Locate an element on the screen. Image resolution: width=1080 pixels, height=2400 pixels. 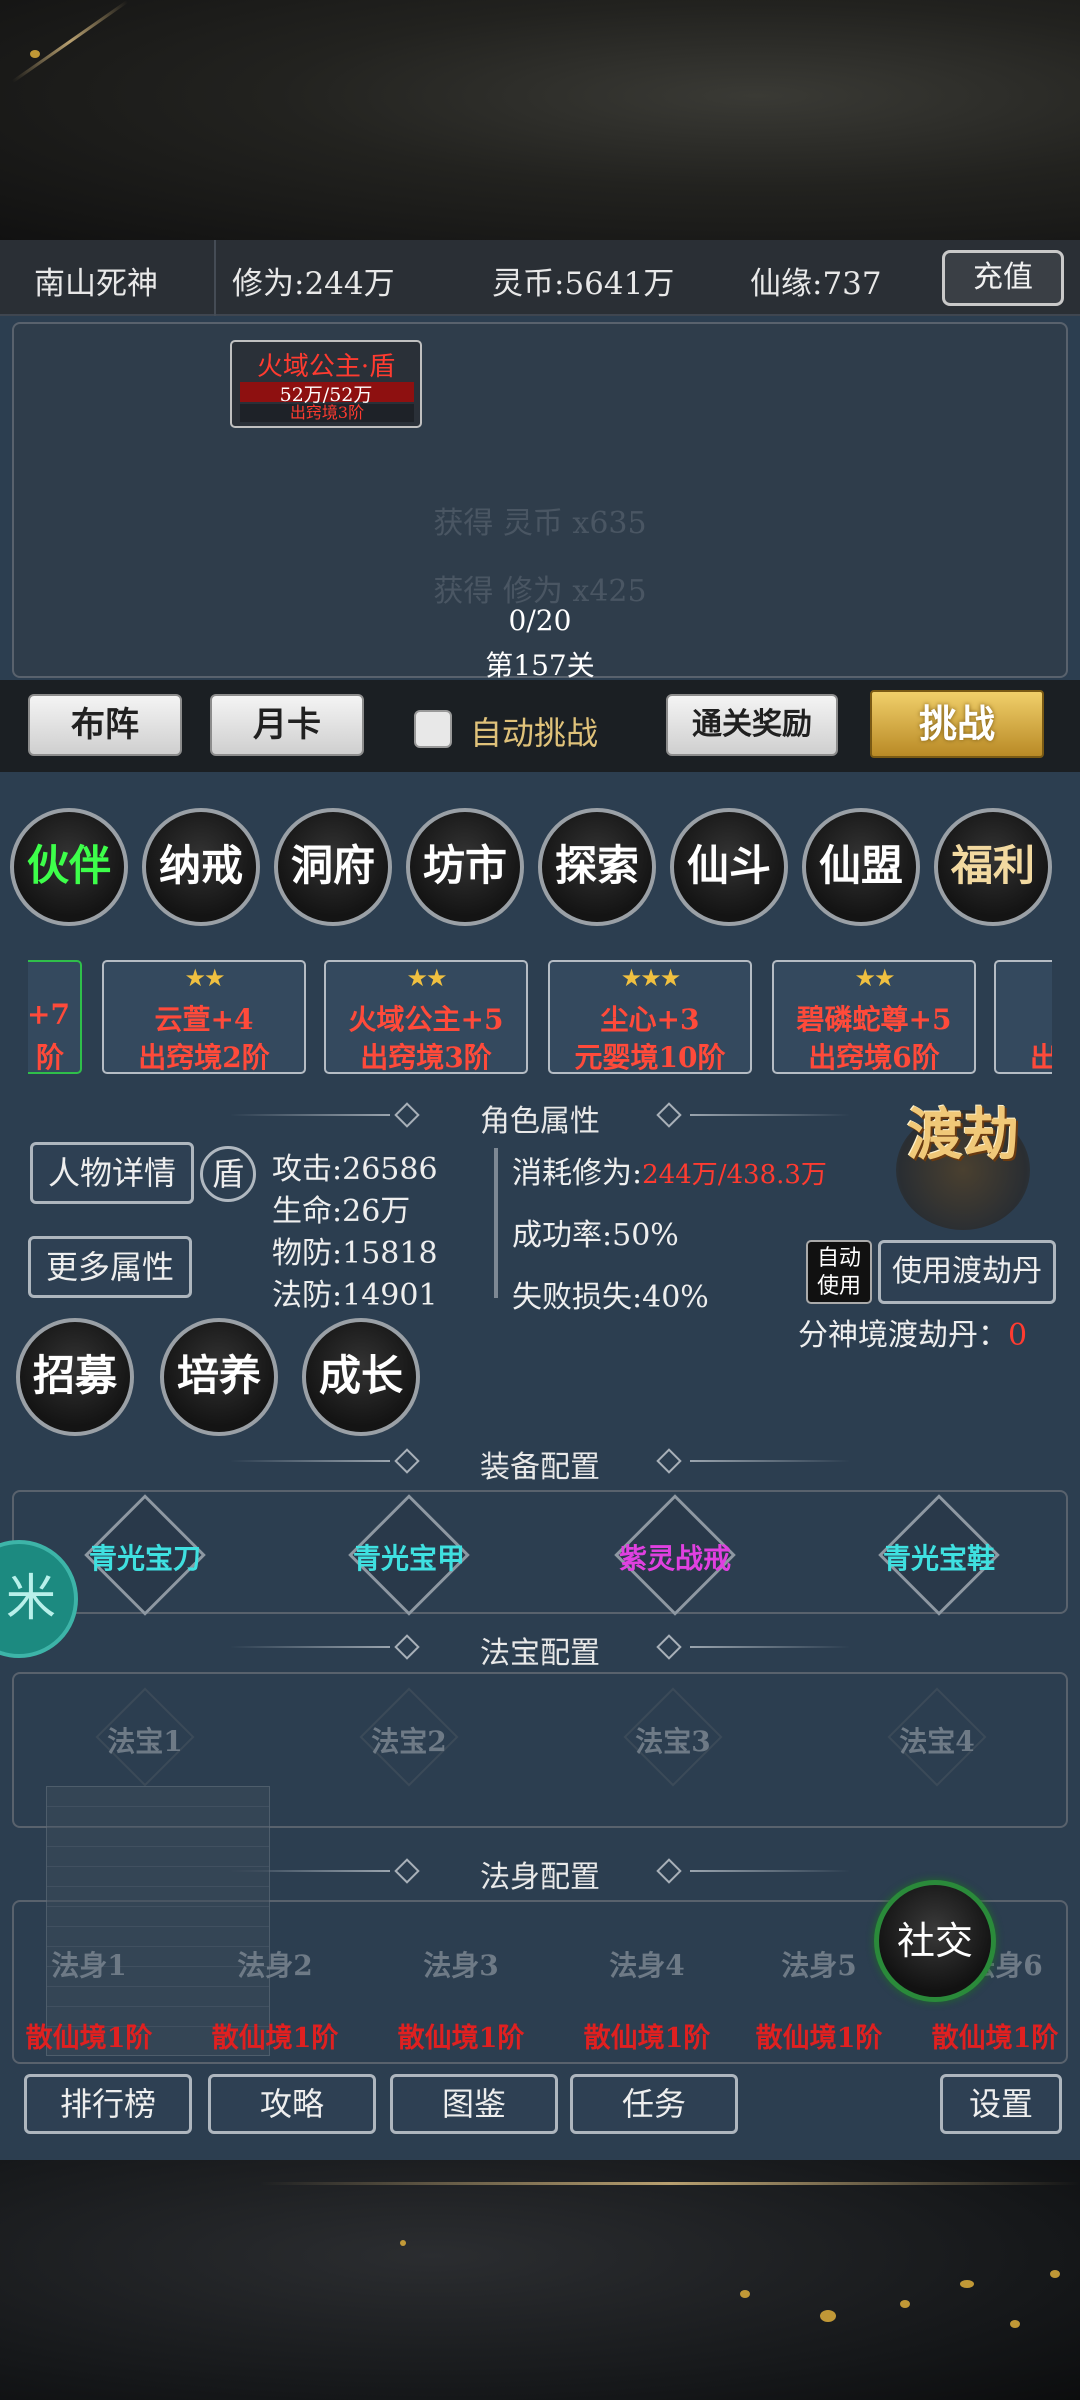
menu-partner: 伙伴 is located at coordinates (69, 867).